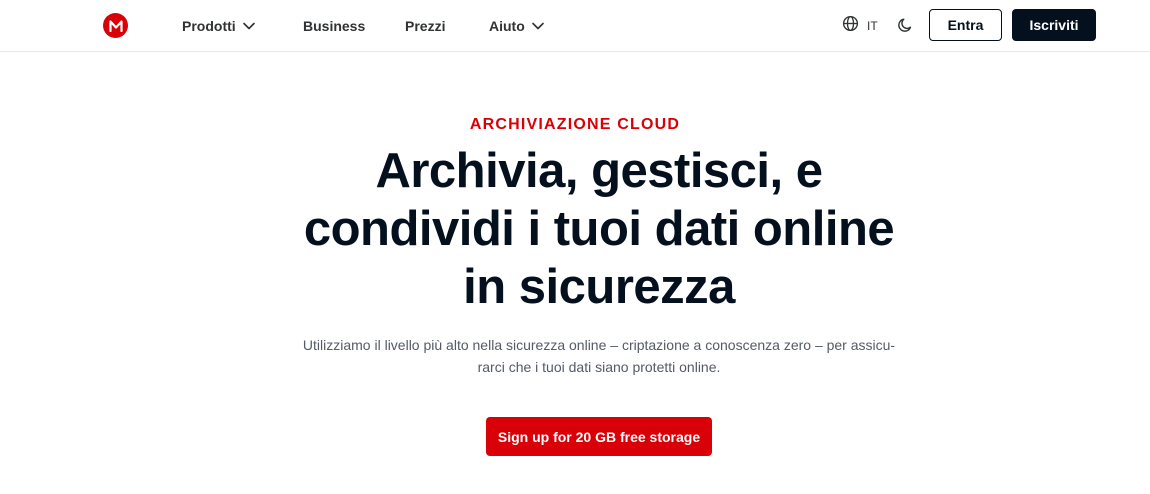 Image resolution: width=1150 pixels, height=494 pixels. I want to click on free-storage-signup-button: Sign up for 20 GB free storage, so click(599, 436).